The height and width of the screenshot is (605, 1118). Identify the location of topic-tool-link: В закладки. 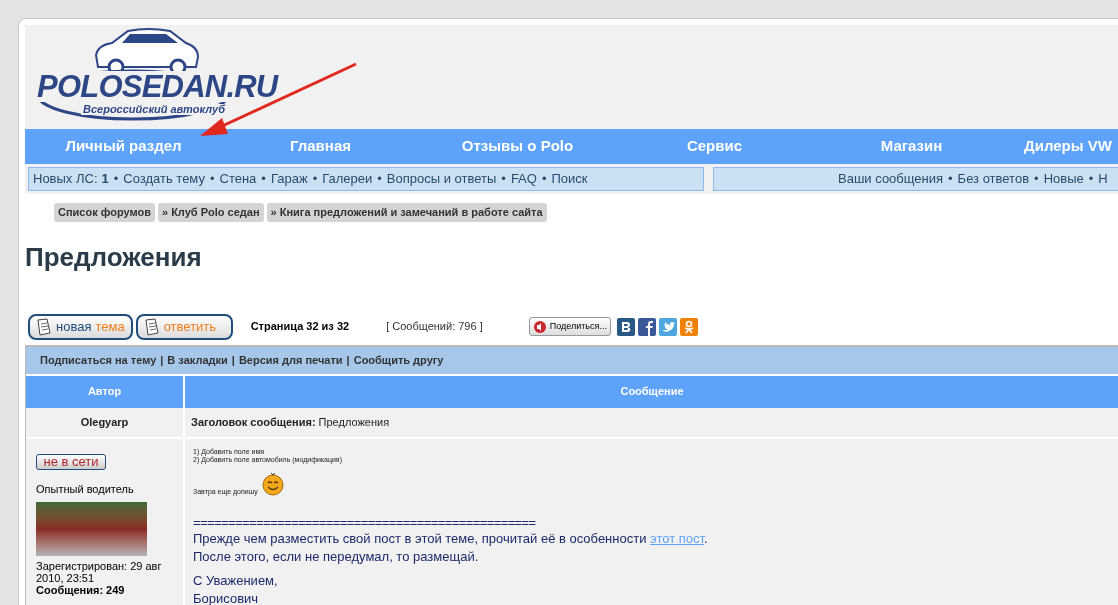
(197, 360).